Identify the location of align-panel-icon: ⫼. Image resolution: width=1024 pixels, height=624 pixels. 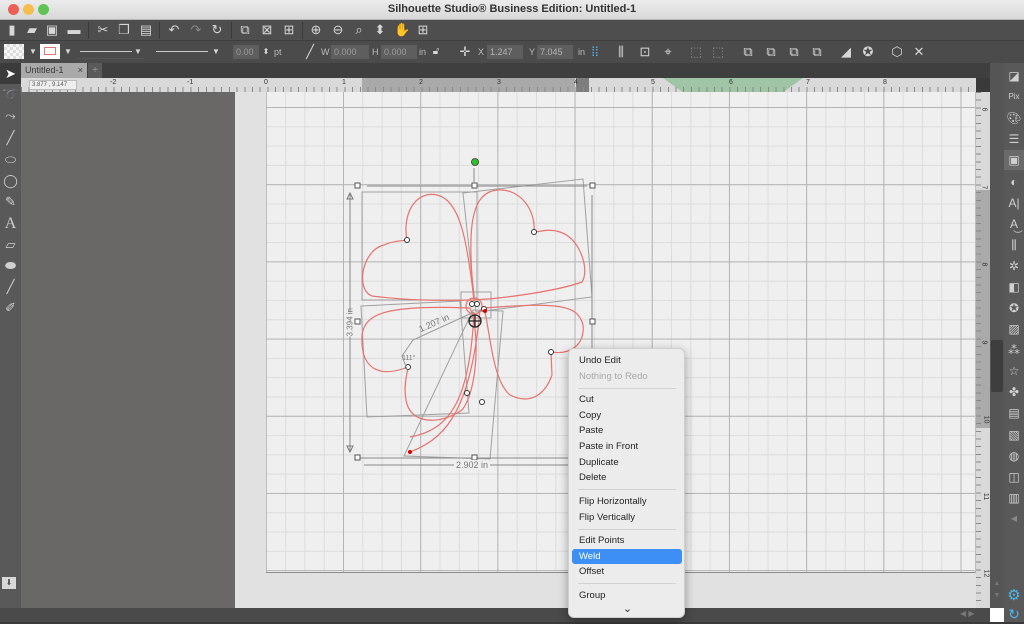
(1014, 245).